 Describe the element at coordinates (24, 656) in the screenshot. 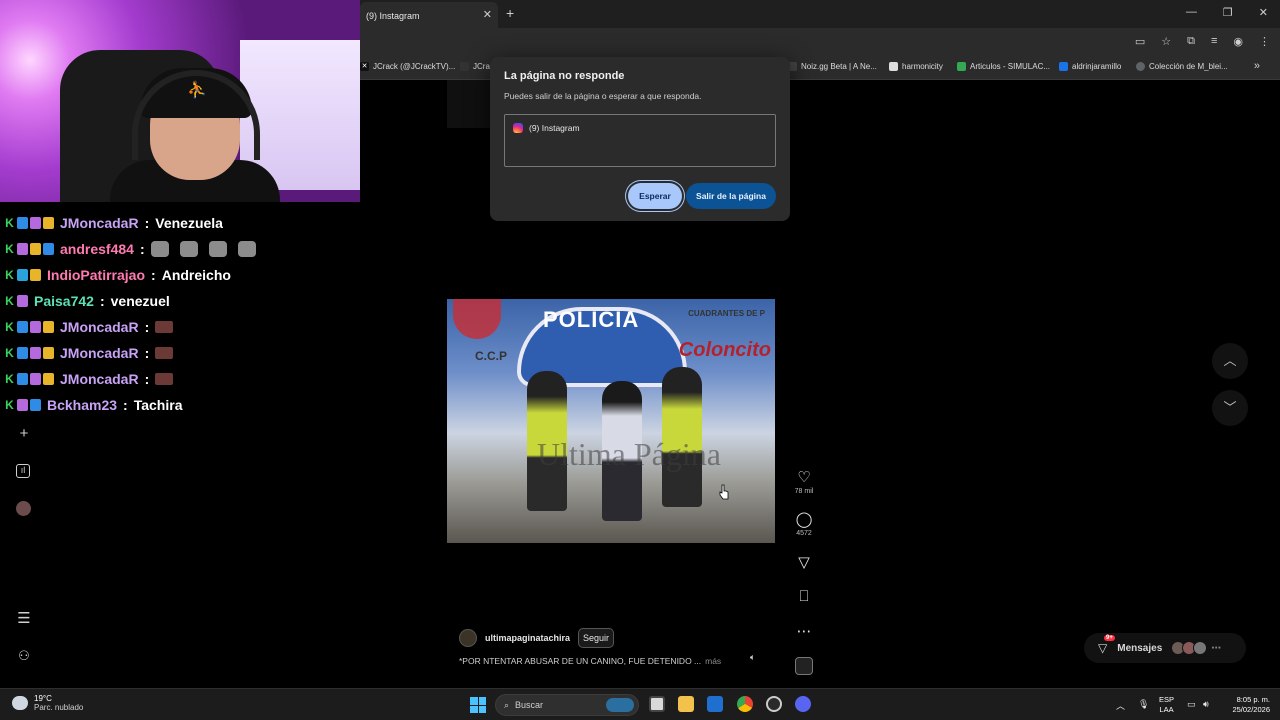

I see `also-from-meta-icon: ⚇` at that location.